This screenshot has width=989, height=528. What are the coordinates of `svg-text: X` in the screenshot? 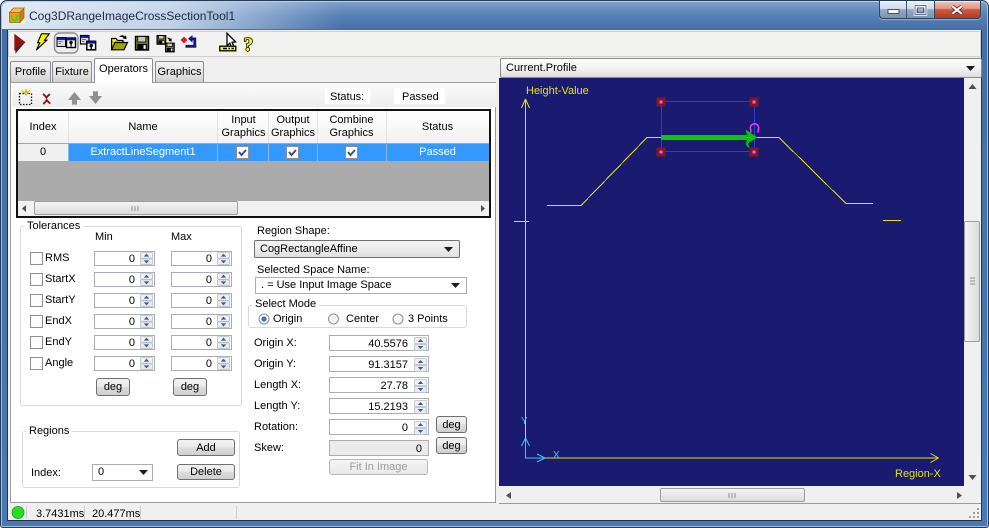 It's located at (556, 455).